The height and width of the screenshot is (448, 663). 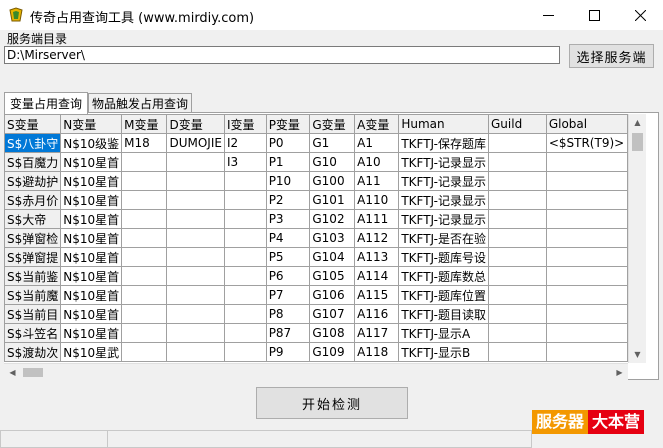 I want to click on table-cell: M18, so click(x=144, y=143).